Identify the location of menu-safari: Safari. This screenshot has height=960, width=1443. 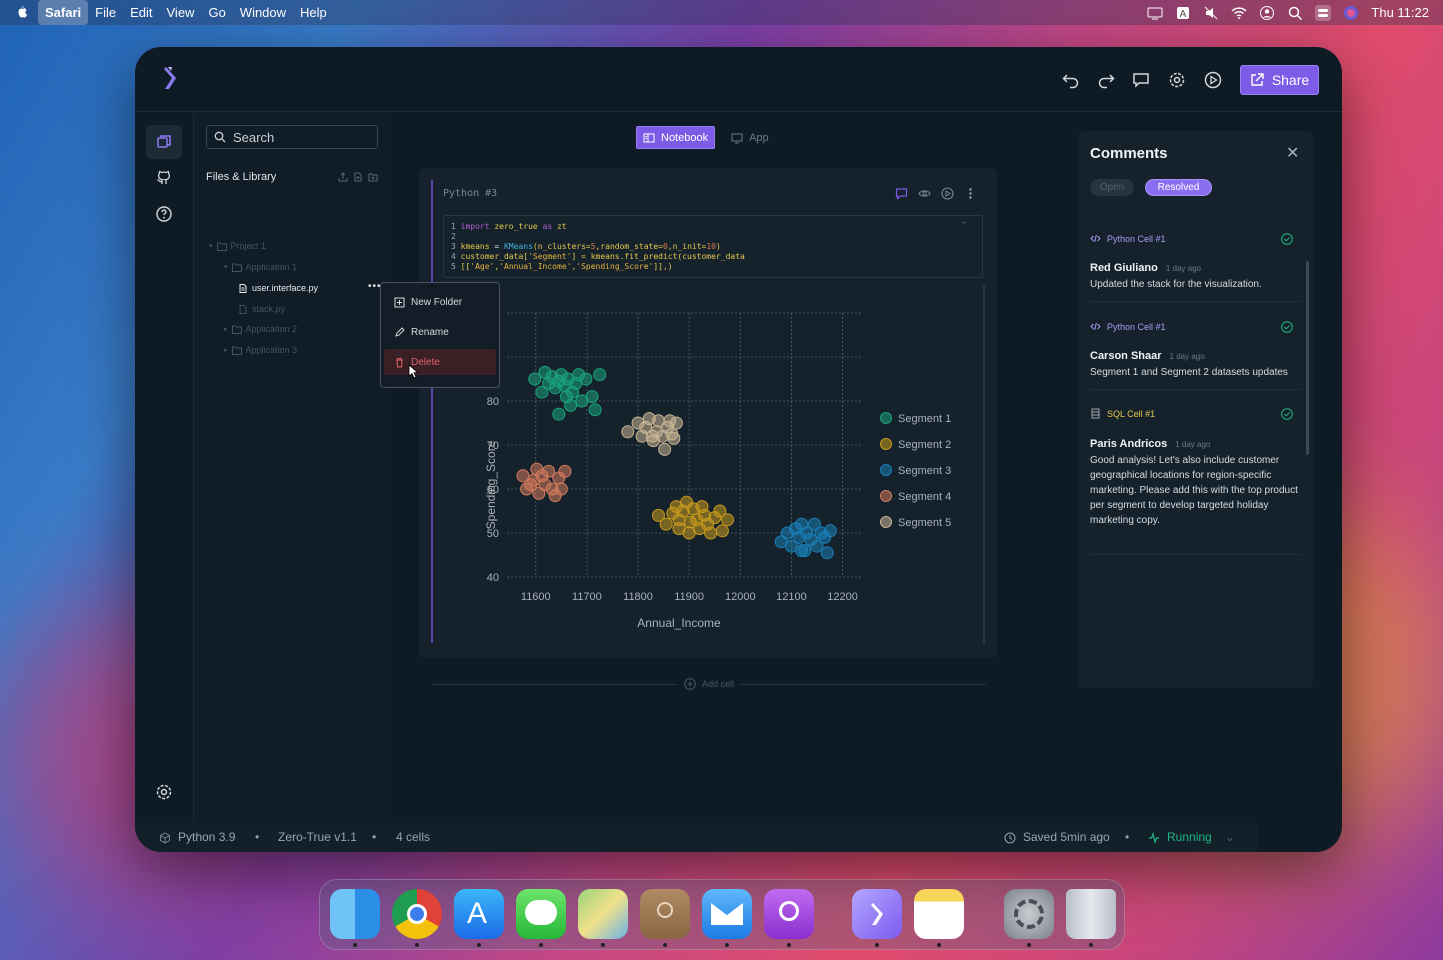
(63, 12).